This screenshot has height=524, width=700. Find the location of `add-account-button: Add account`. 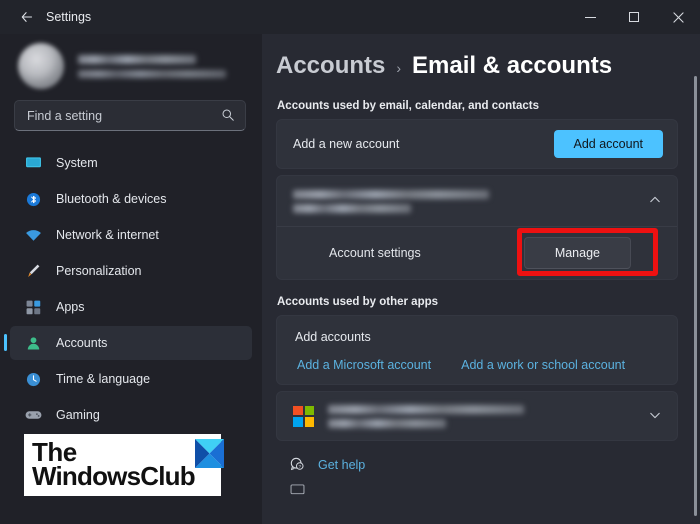

add-account-button: Add account is located at coordinates (608, 144).